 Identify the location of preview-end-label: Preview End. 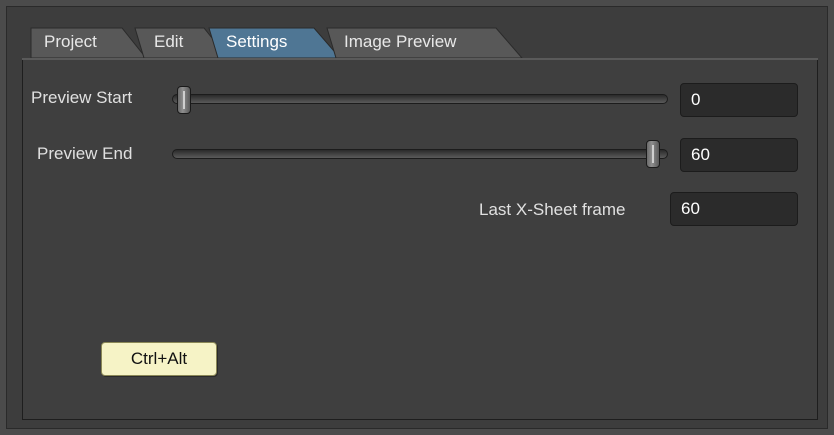
(85, 153).